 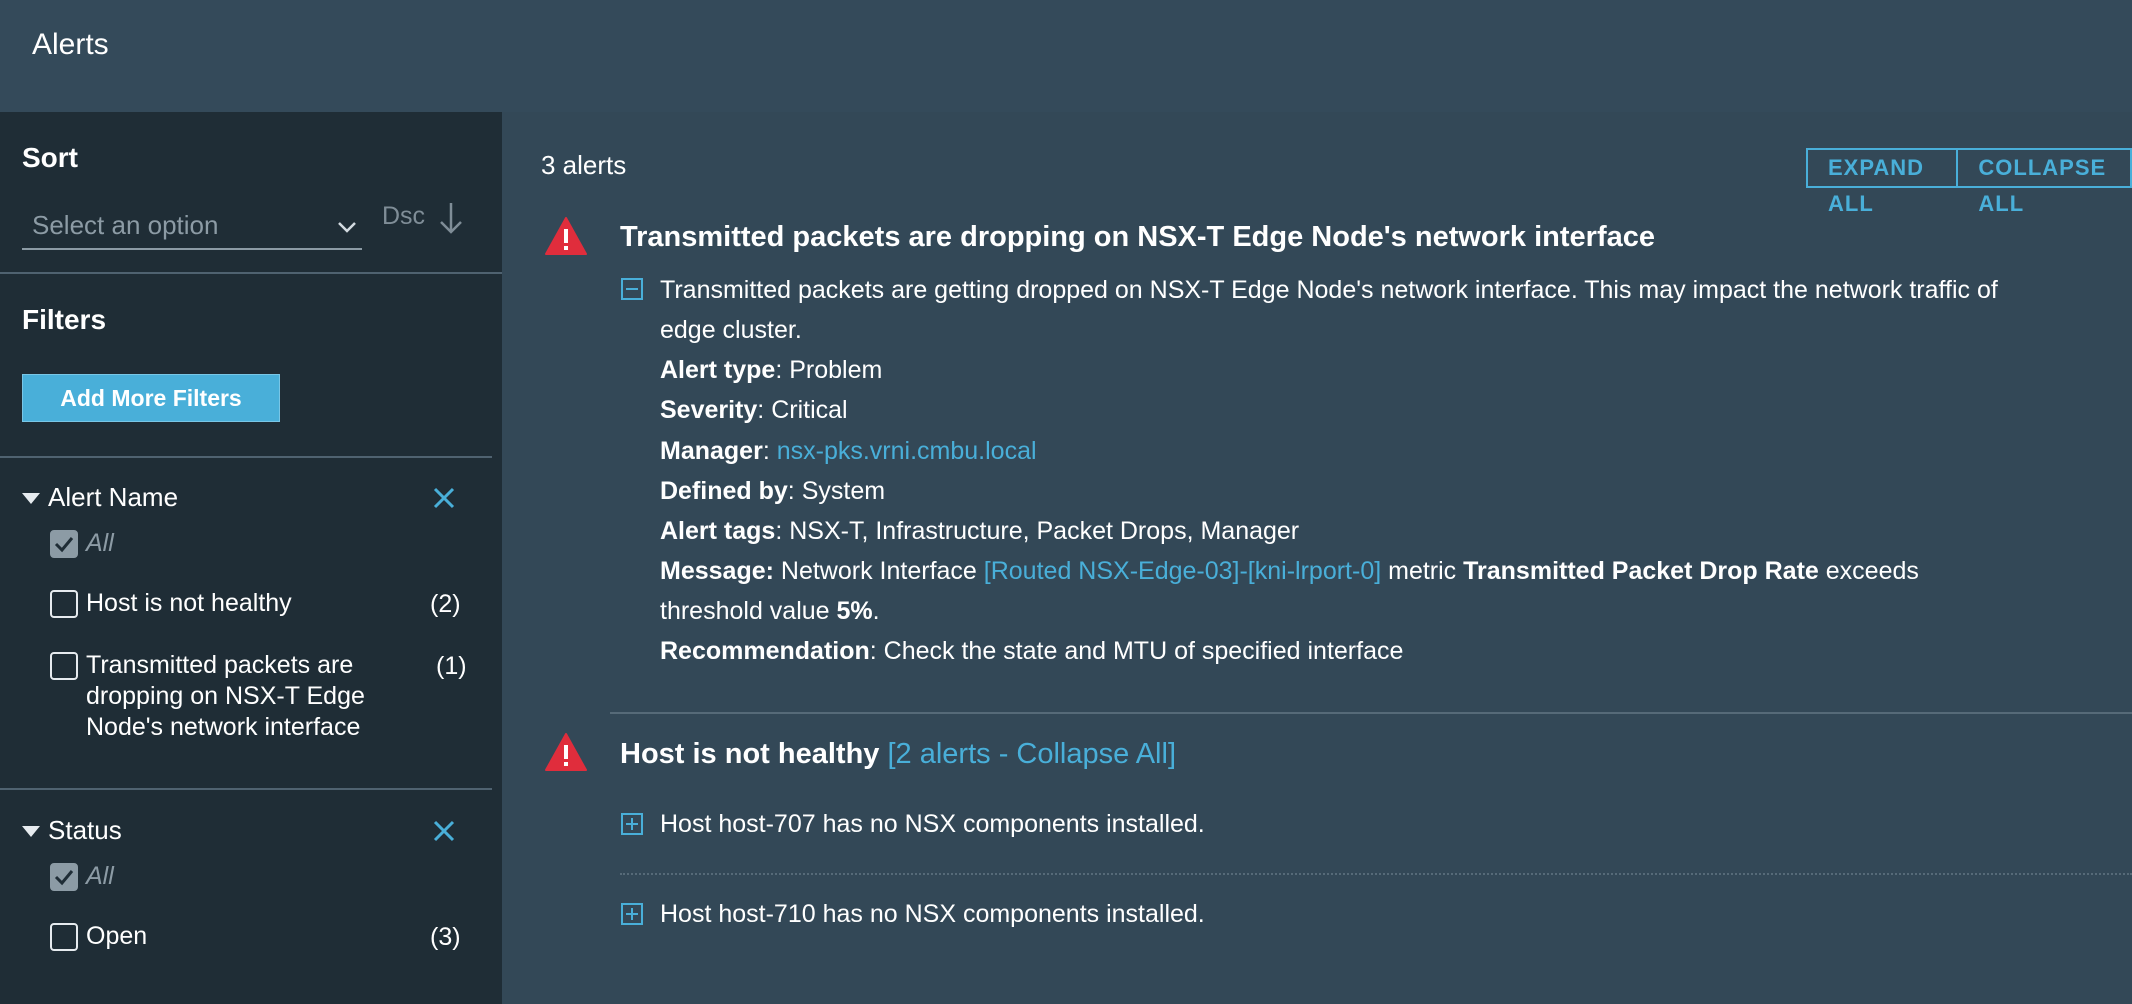 What do you see at coordinates (64, 604) in the screenshot?
I see `checkbox-host-not-healthy` at bounding box center [64, 604].